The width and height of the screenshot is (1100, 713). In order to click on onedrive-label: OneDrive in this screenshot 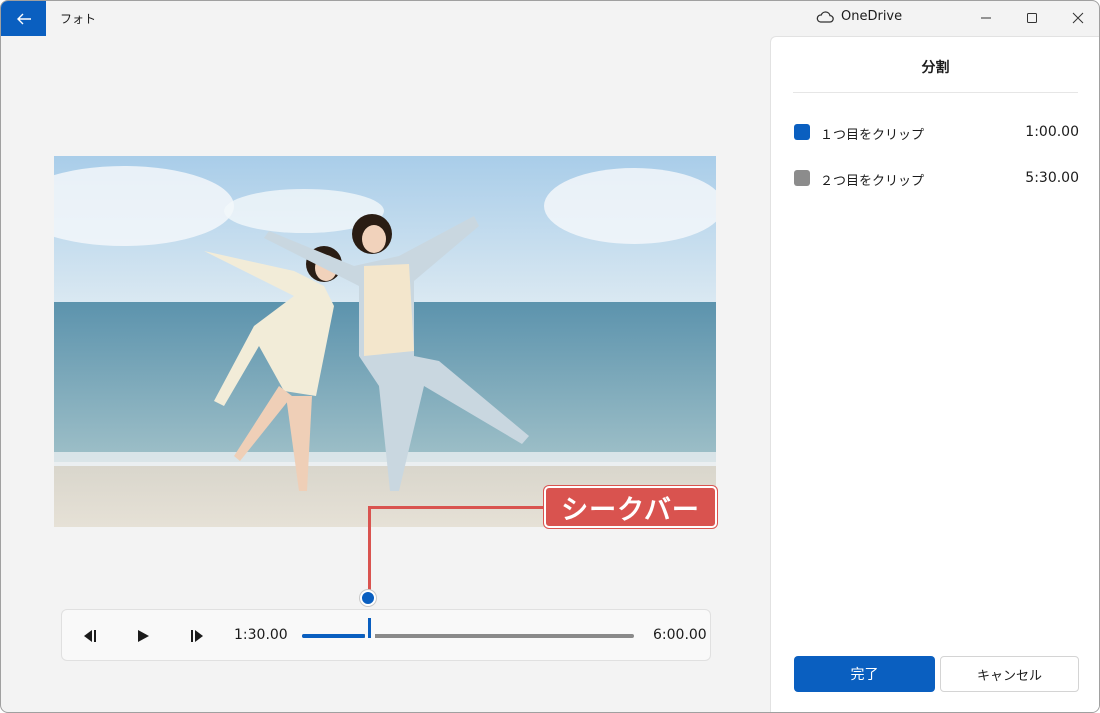, I will do `click(872, 16)`.